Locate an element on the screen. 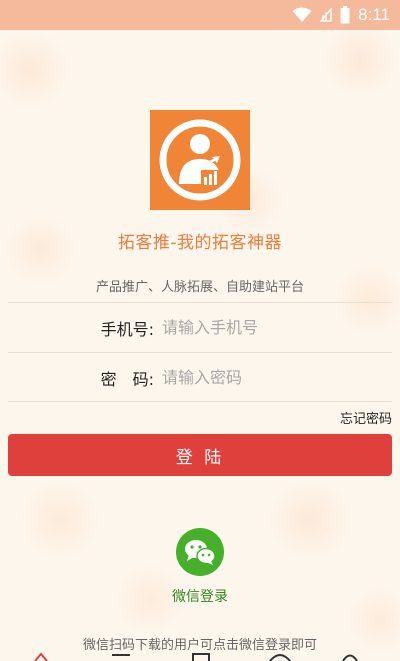 The width and height of the screenshot is (400, 661). phone-input is located at coordinates (272, 327).